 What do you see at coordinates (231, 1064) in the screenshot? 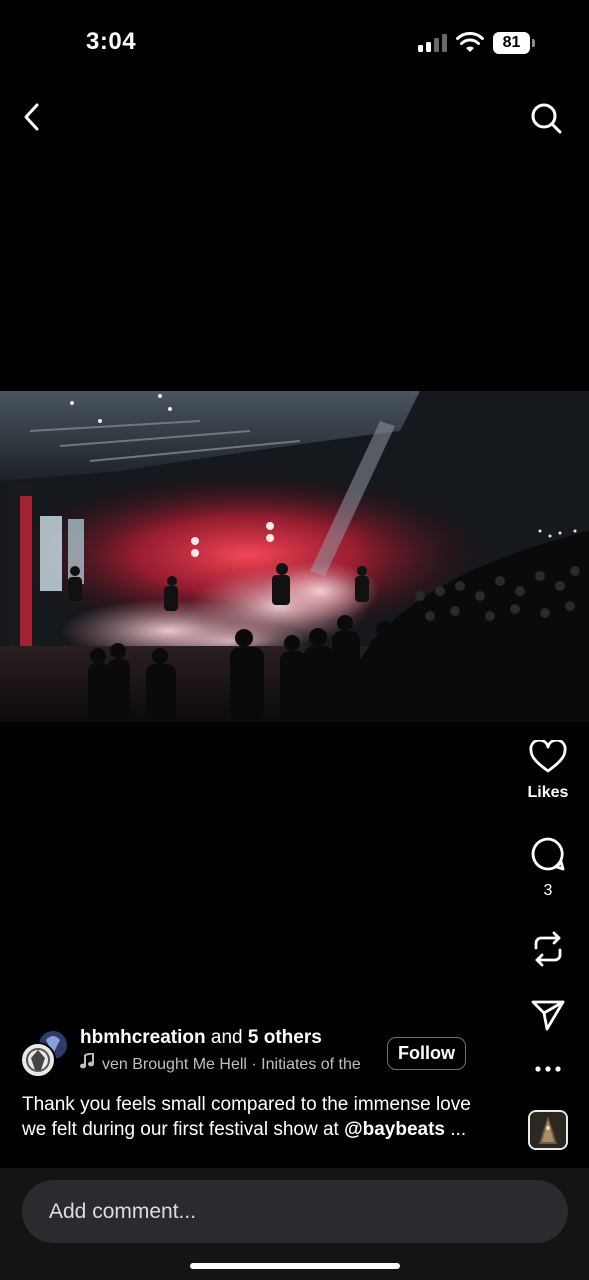
I see `music-track-text: ven Brought Me Hell · Initiates of the` at bounding box center [231, 1064].